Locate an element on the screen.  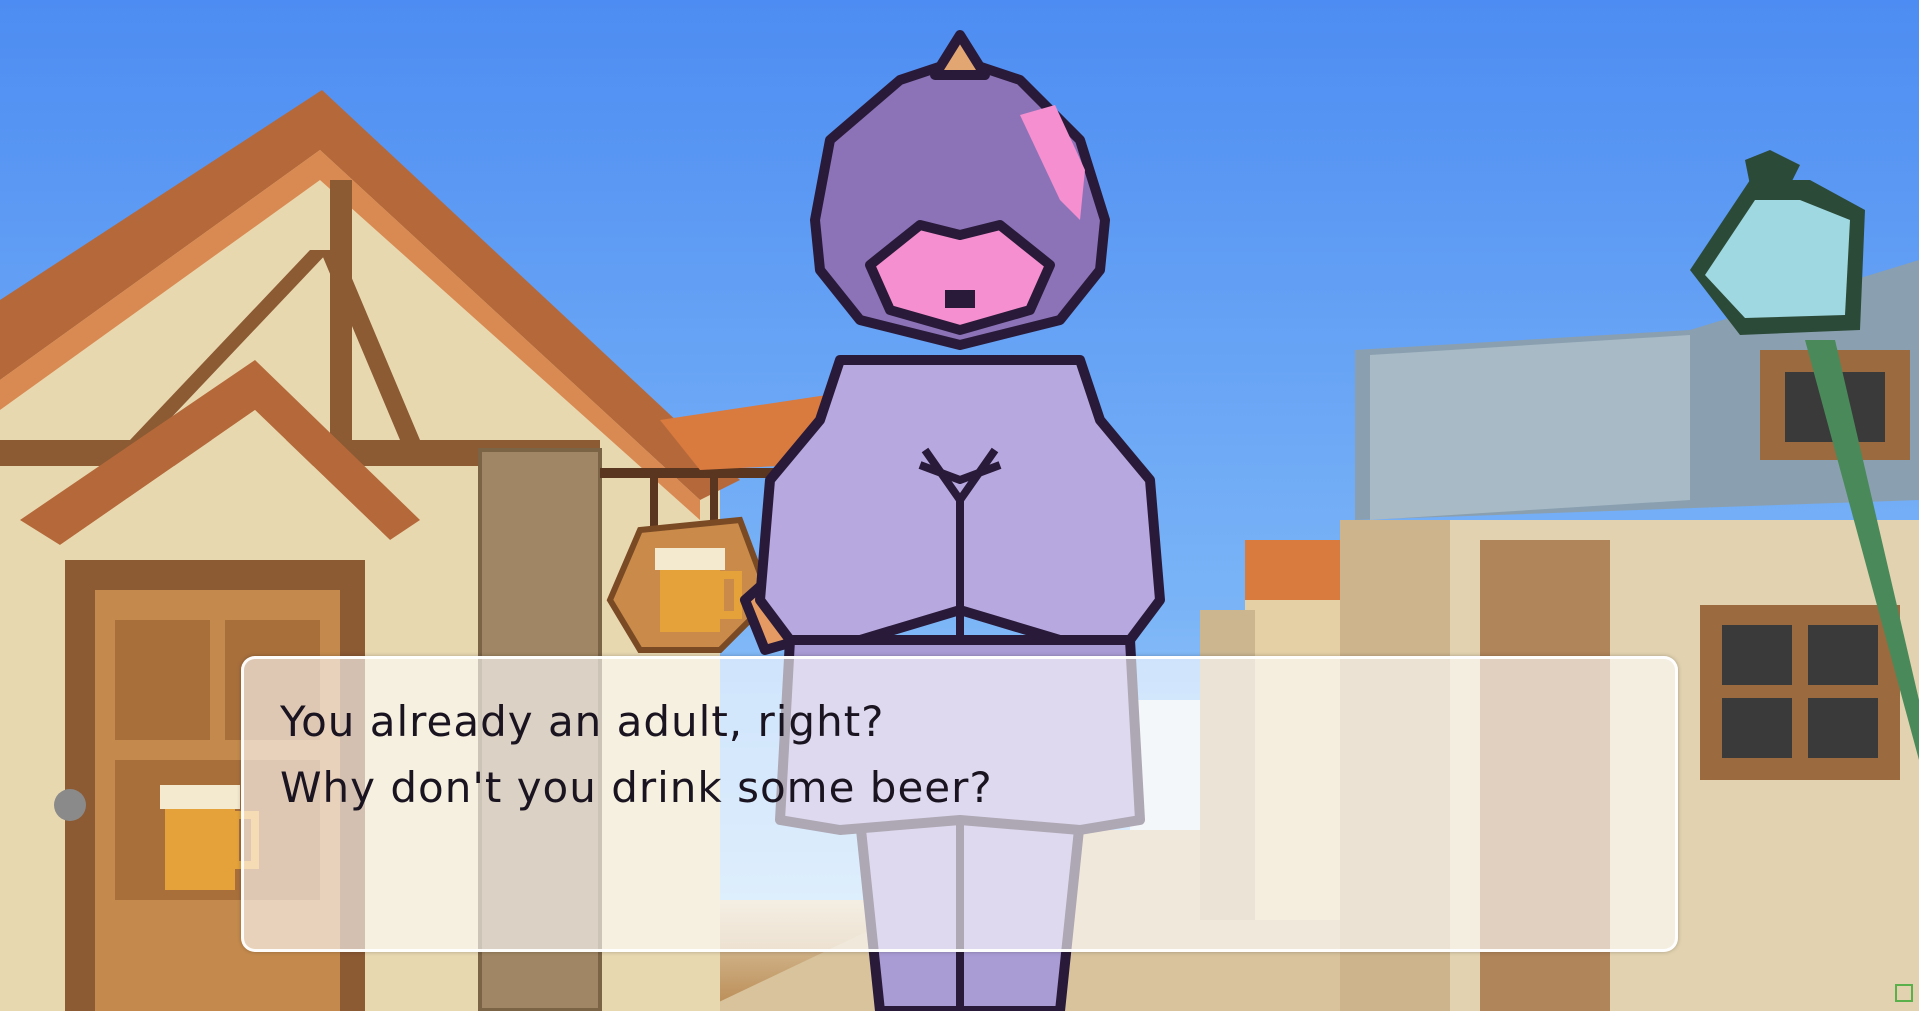
dialog-line-2: Why don't you drink some beer? is located at coordinates (636, 787).